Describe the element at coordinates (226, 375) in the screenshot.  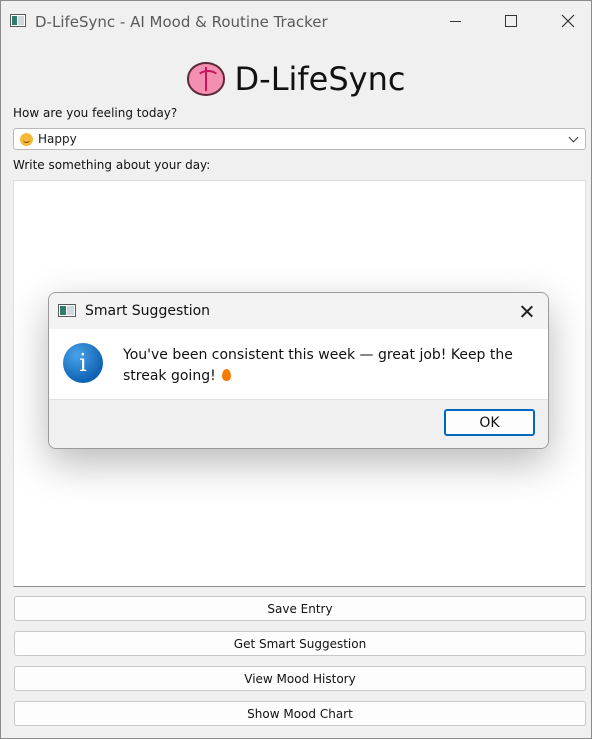
I see `fire-icon` at that location.